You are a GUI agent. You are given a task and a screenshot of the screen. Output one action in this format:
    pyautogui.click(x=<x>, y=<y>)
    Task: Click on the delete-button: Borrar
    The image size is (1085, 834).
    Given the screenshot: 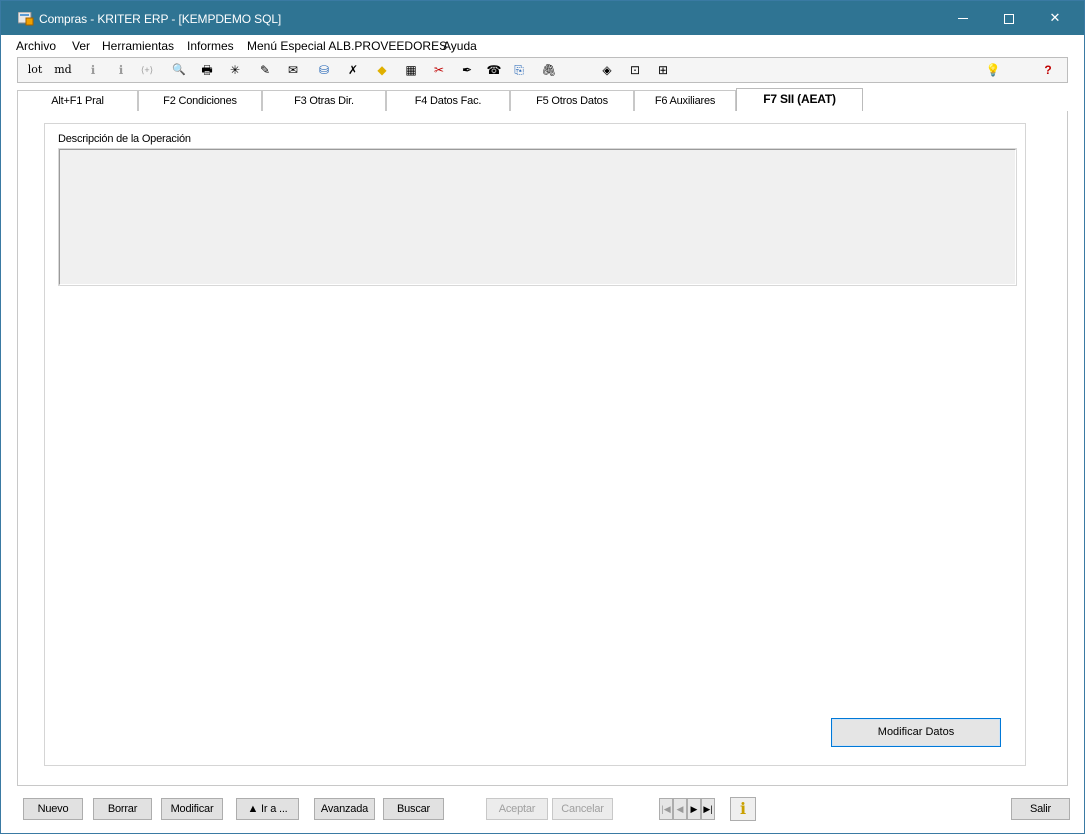 What is the action you would take?
    pyautogui.click(x=122, y=809)
    